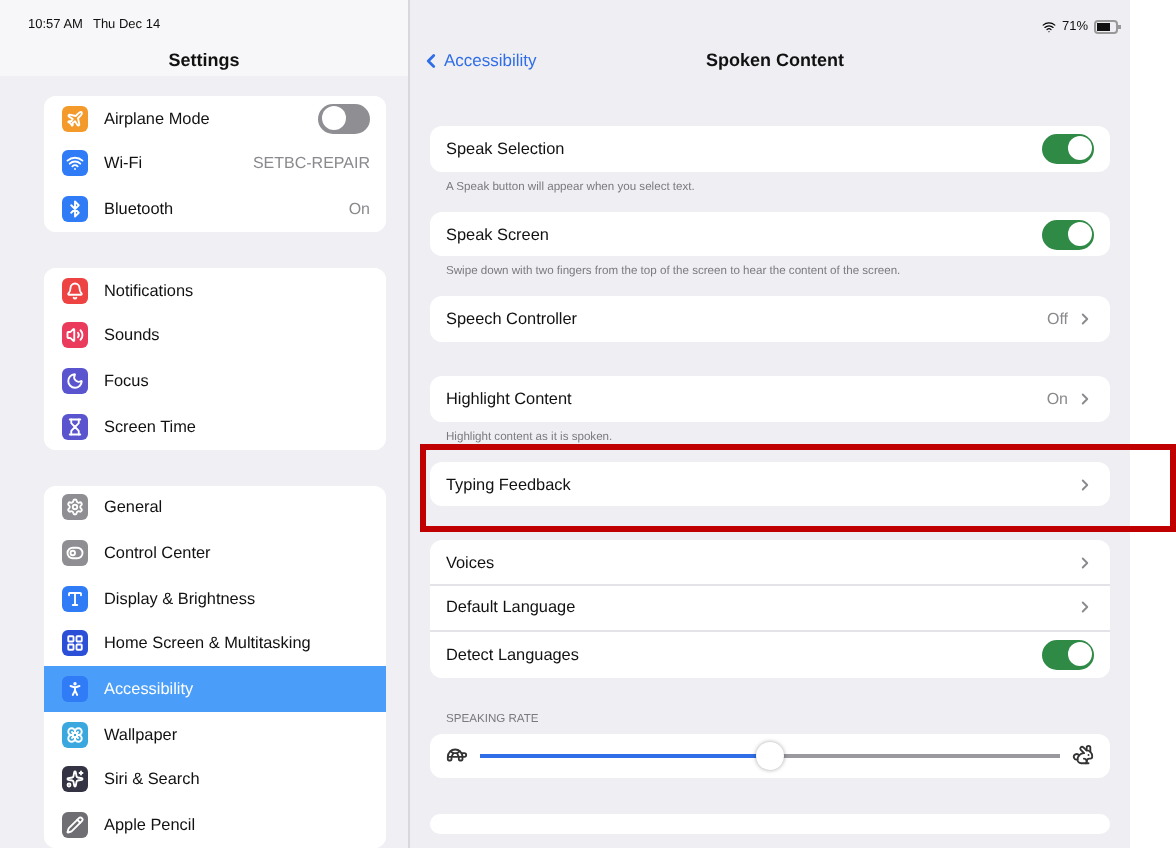 This screenshot has width=1176, height=848. Describe the element at coordinates (1108, 27) in the screenshot. I see `battery-icon` at that location.